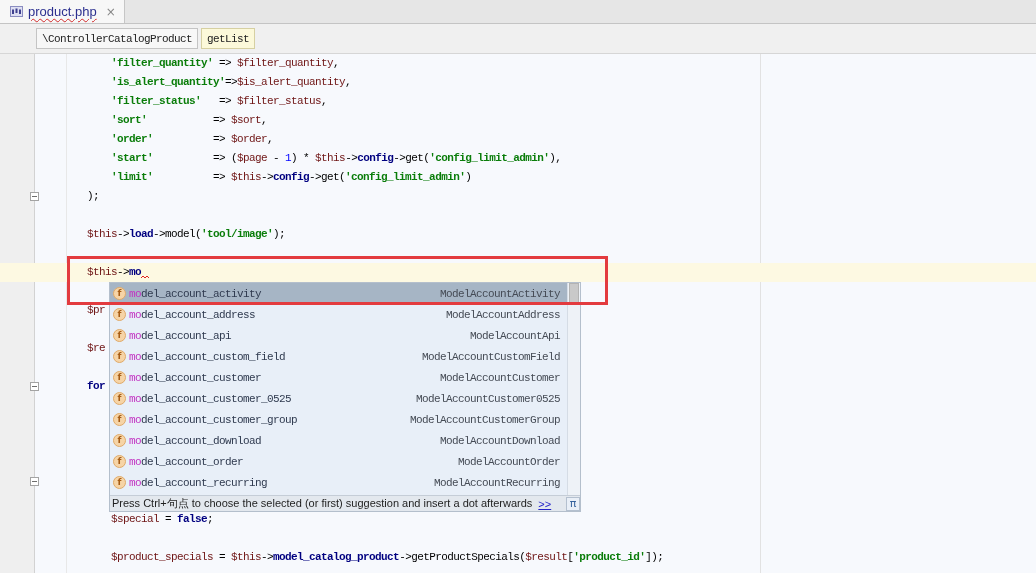  Describe the element at coordinates (225, 63) in the screenshot. I see `code-line: 'filter_quantity' => $filter_quantity,` at that location.